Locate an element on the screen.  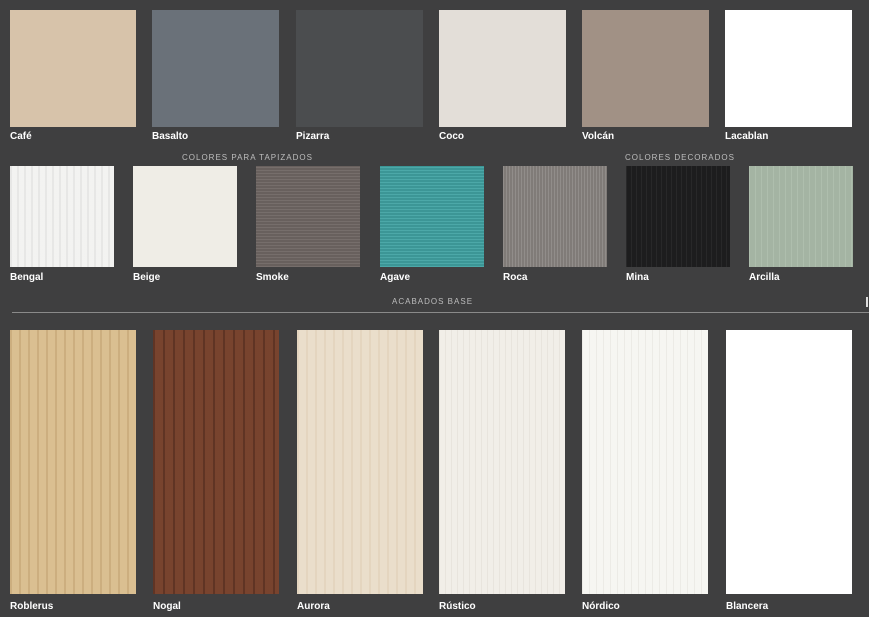
label-aurora: Aurora is located at coordinates (313, 606).